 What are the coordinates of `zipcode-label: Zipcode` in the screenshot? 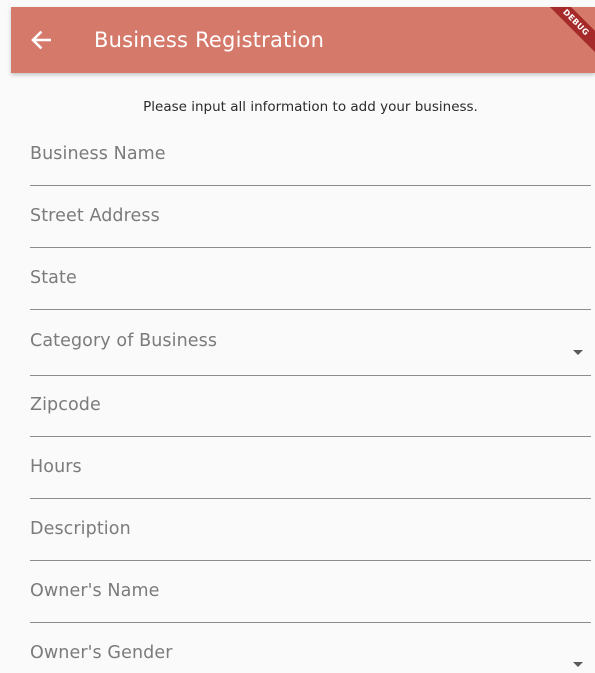 It's located at (65, 405).